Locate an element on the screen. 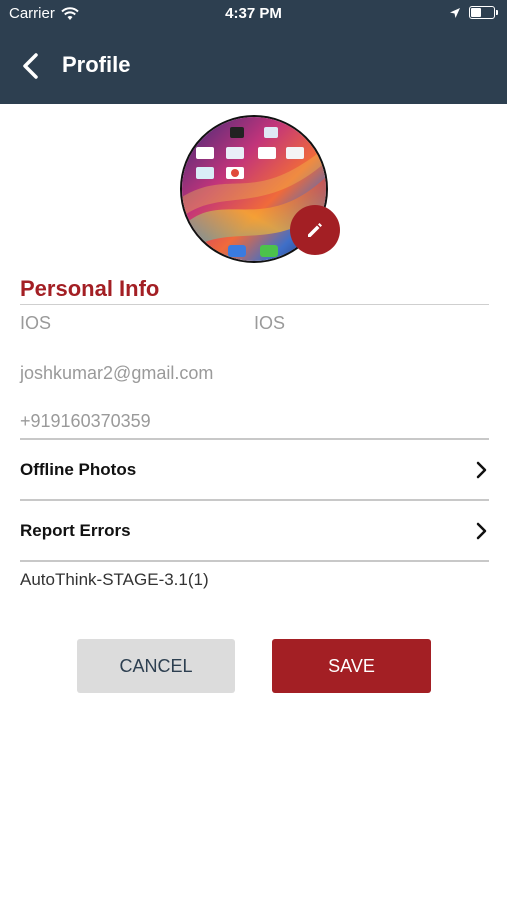  avatar-container is located at coordinates (260, 189).